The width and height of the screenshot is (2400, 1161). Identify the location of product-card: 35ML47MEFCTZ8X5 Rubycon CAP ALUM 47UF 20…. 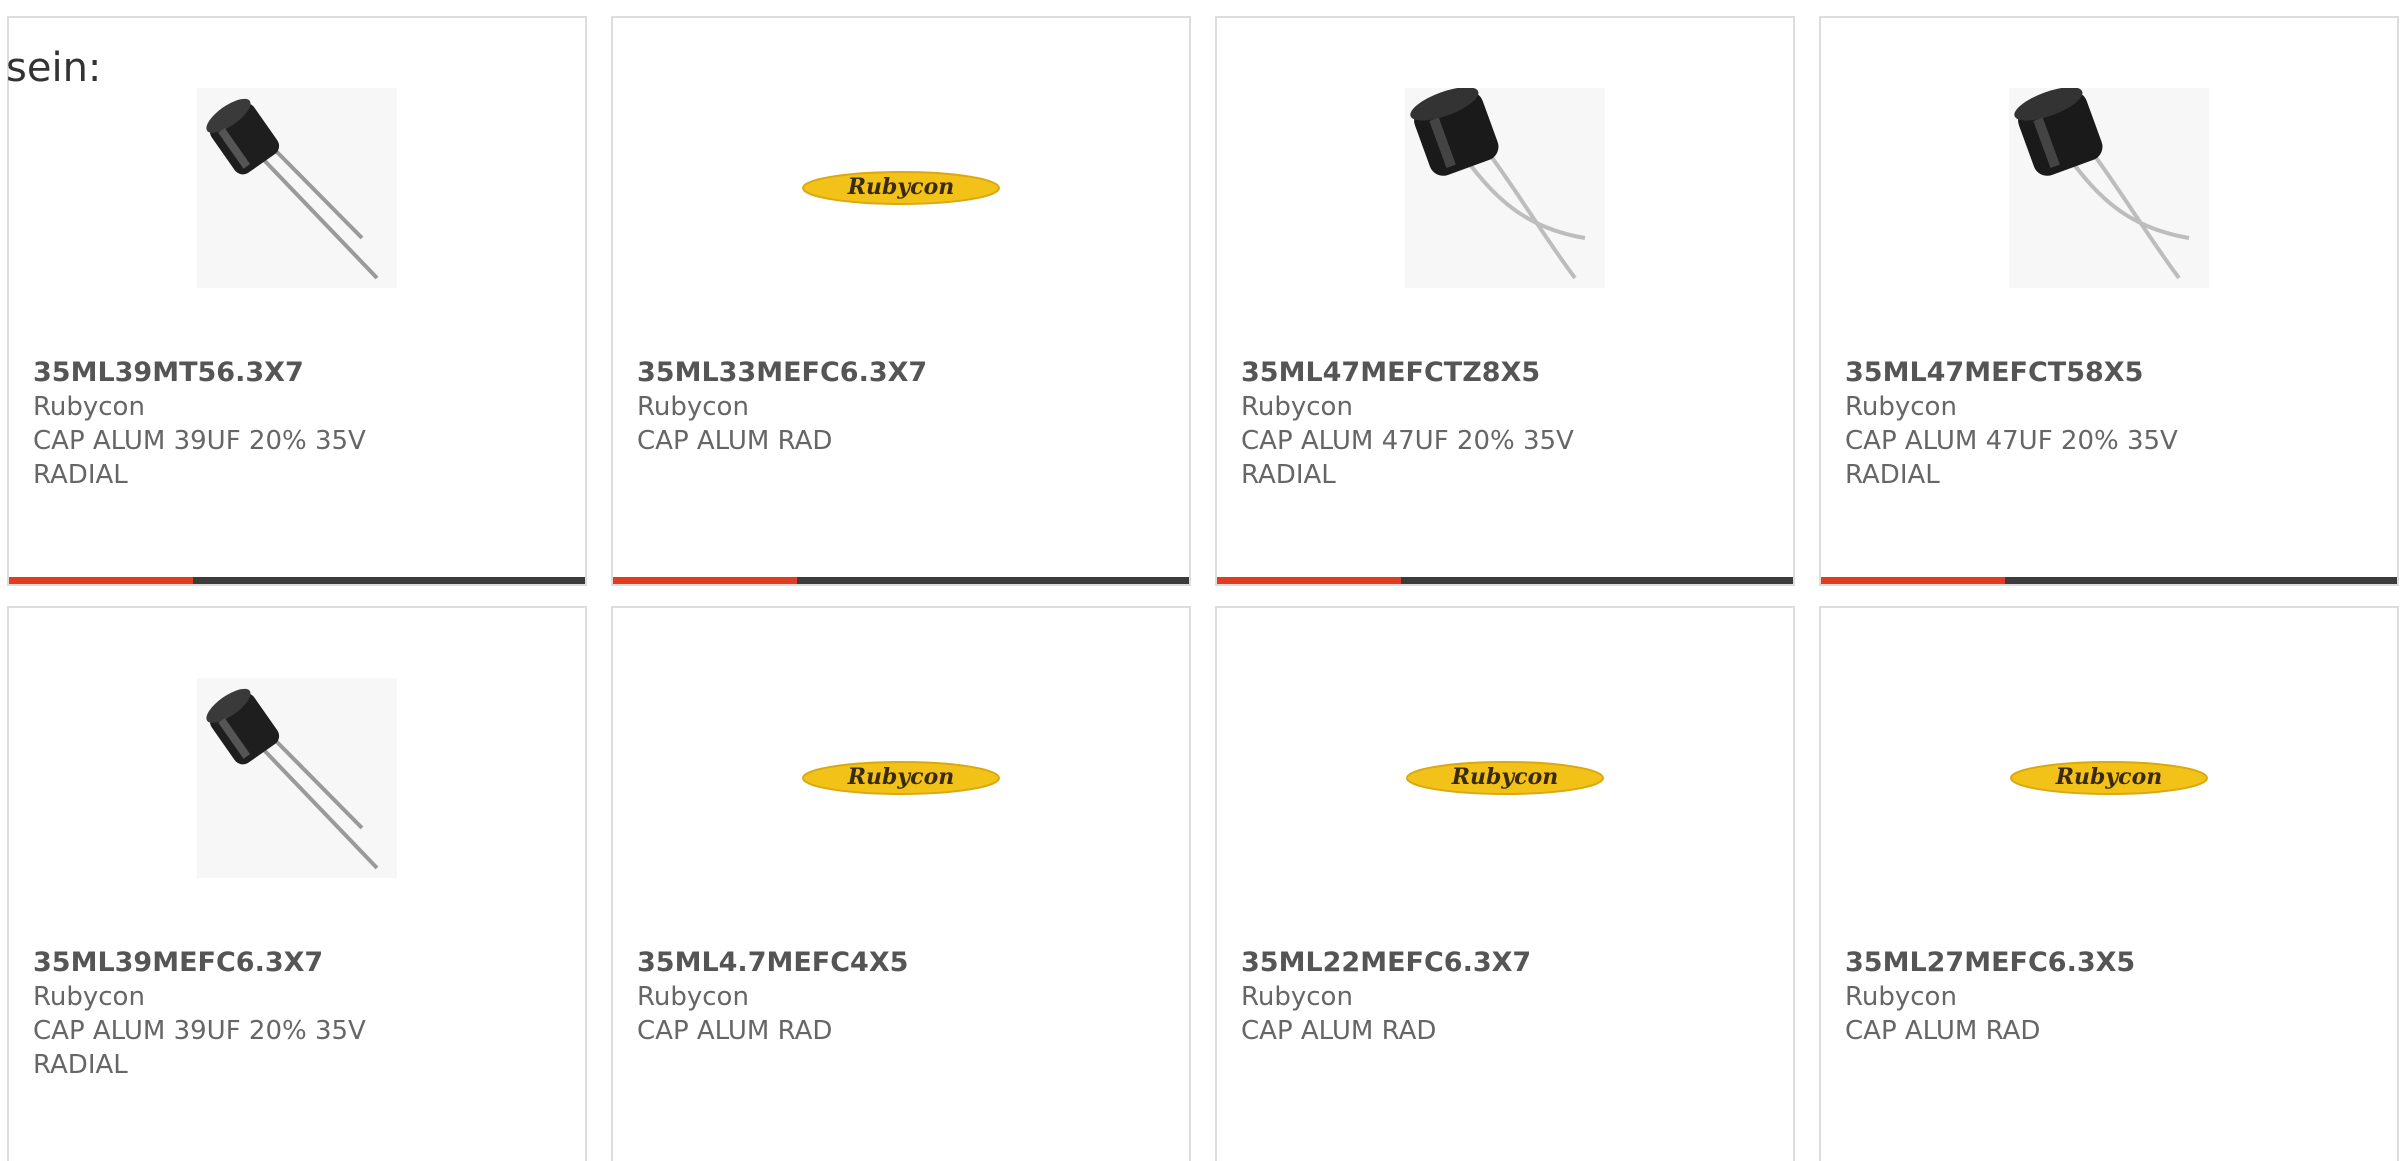
(1505, 301).